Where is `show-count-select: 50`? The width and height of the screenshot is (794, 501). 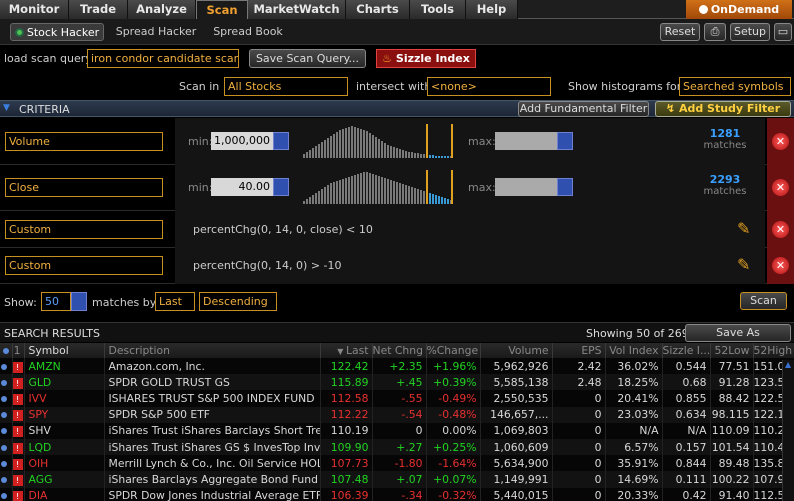
show-count-select: 50 is located at coordinates (56, 301).